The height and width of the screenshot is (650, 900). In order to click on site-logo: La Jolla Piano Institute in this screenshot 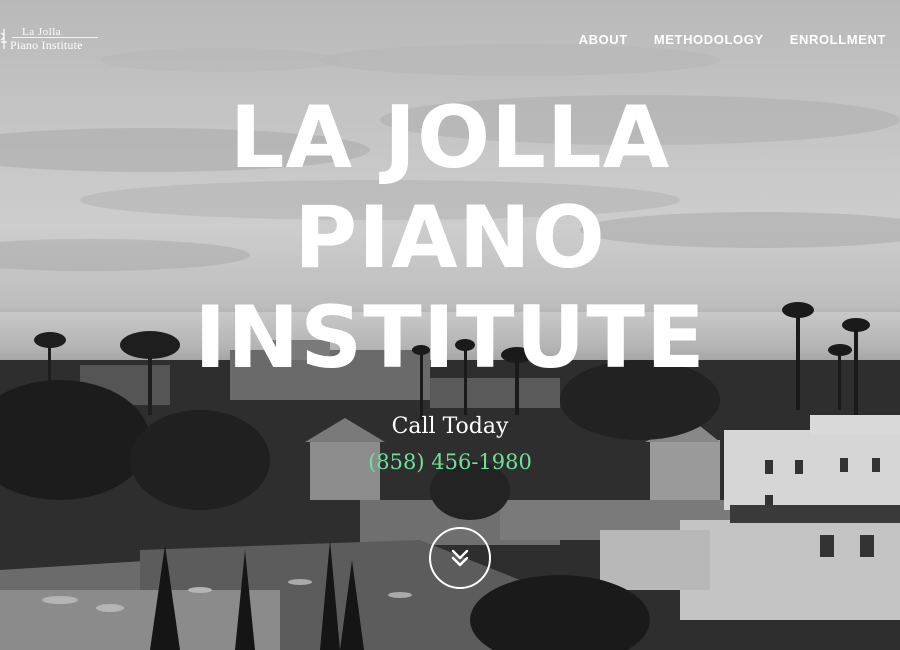, I will do `click(55, 40)`.